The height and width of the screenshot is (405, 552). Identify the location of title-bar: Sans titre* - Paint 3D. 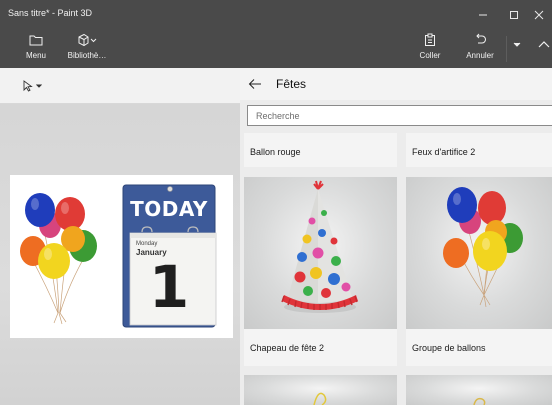
(276, 15).